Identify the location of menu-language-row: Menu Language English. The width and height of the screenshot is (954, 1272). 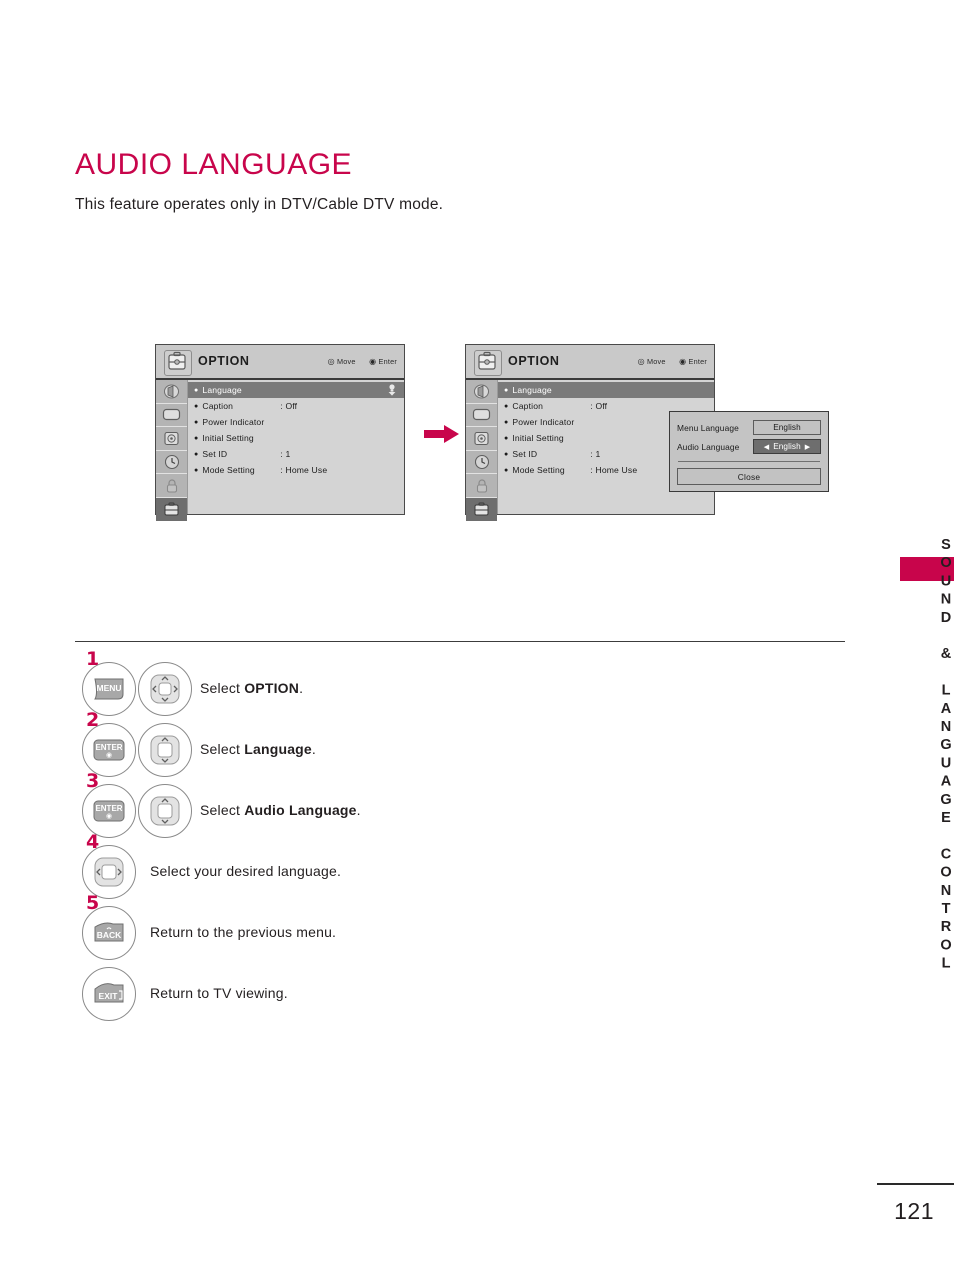
(749, 427).